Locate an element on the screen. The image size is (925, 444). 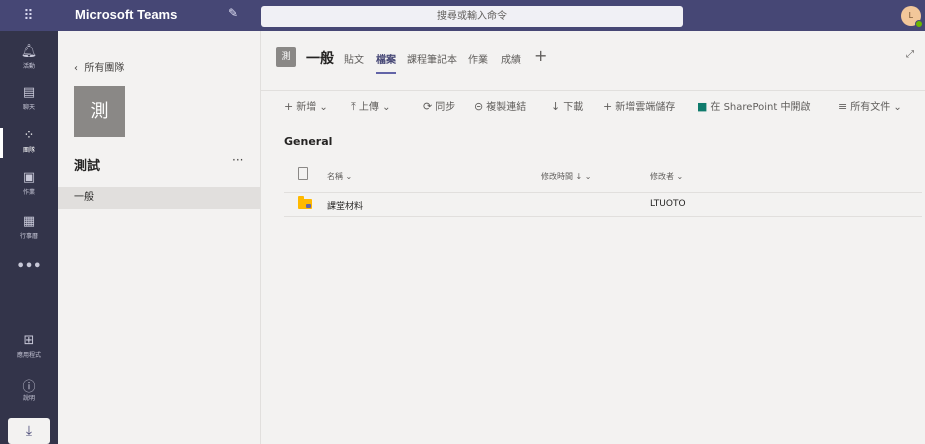
channel-item-general: 一般 is located at coordinates (159, 198).